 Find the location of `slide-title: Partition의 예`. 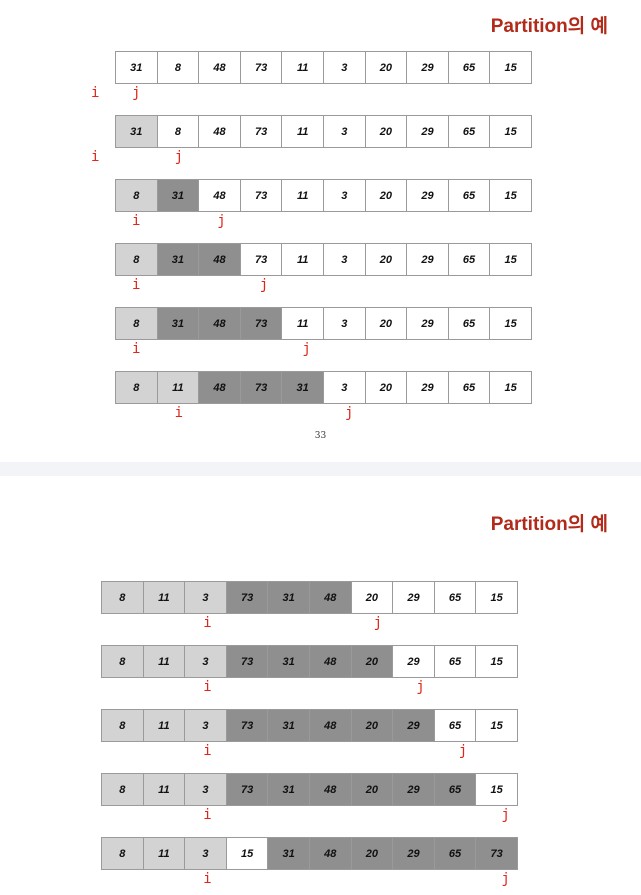

slide-title: Partition의 예 is located at coordinates (549, 26).